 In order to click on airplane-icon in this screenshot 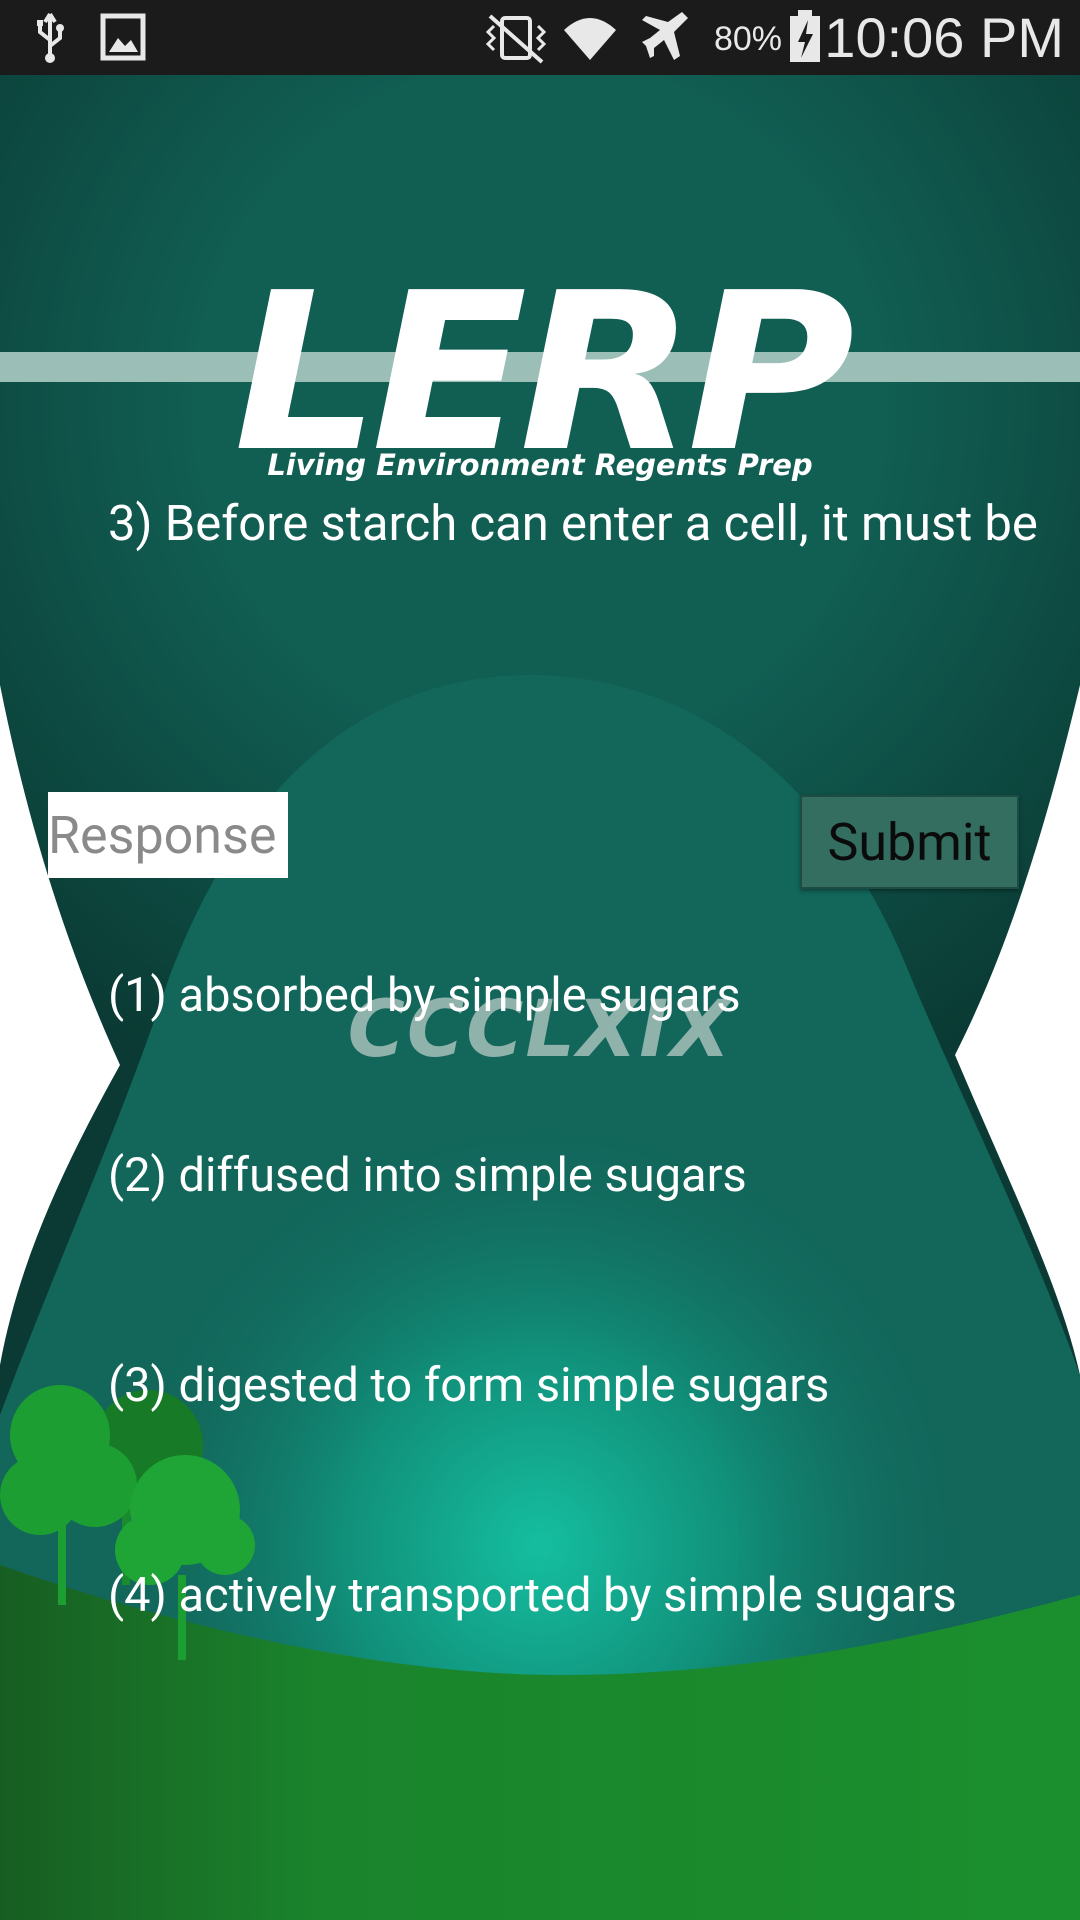, I will do `click(665, 37)`.